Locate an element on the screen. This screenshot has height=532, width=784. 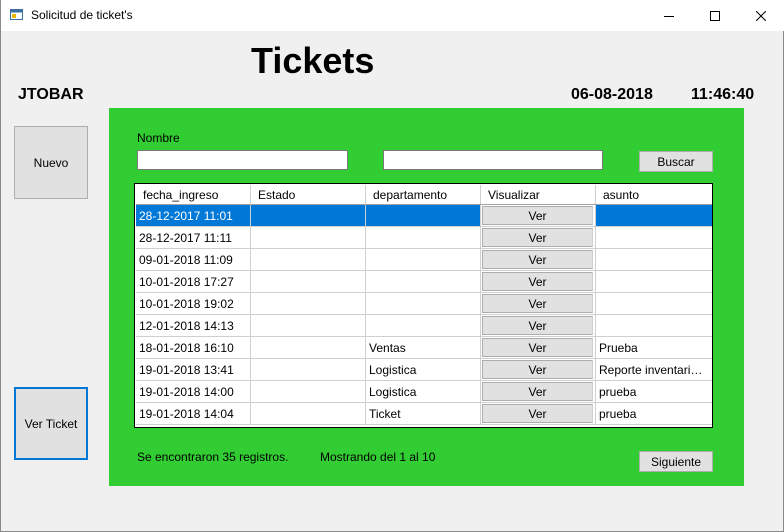
cell-fecha: 09-01-2018 11:09 is located at coordinates (193, 259).